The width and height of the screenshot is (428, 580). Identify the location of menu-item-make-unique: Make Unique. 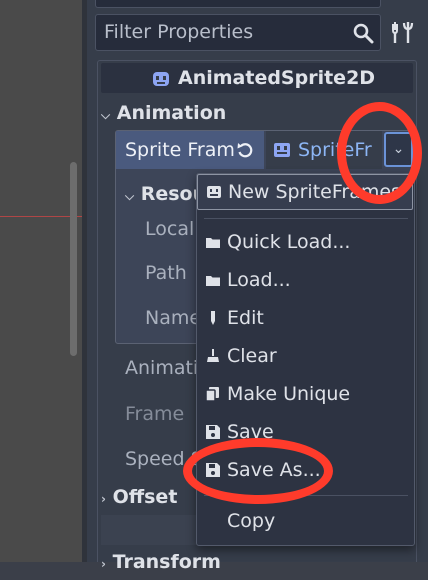
(305, 394).